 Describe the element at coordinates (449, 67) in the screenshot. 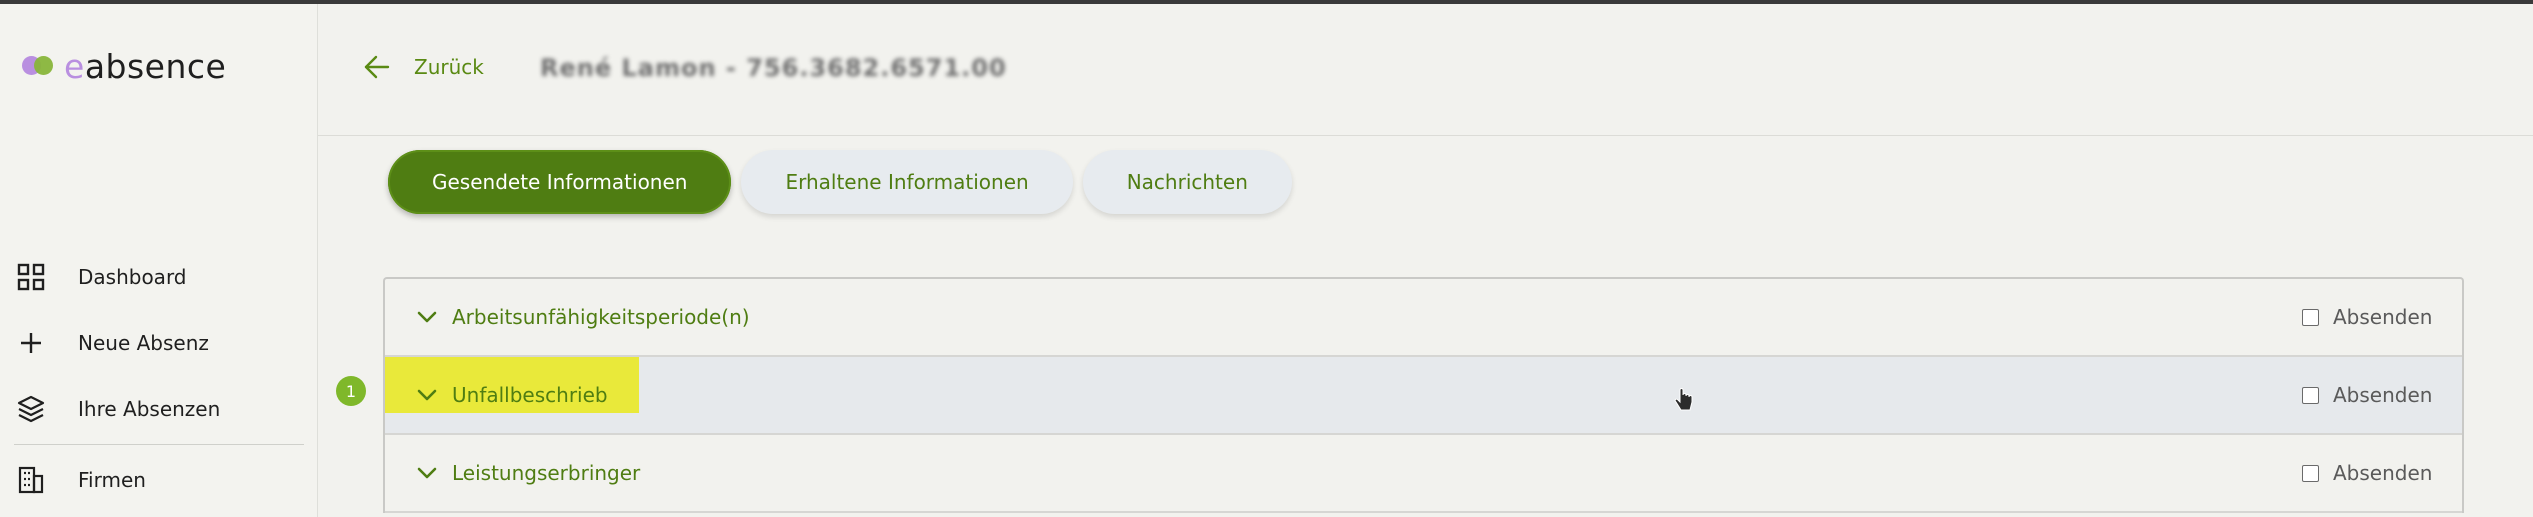

I see `back-label: Zurück` at that location.